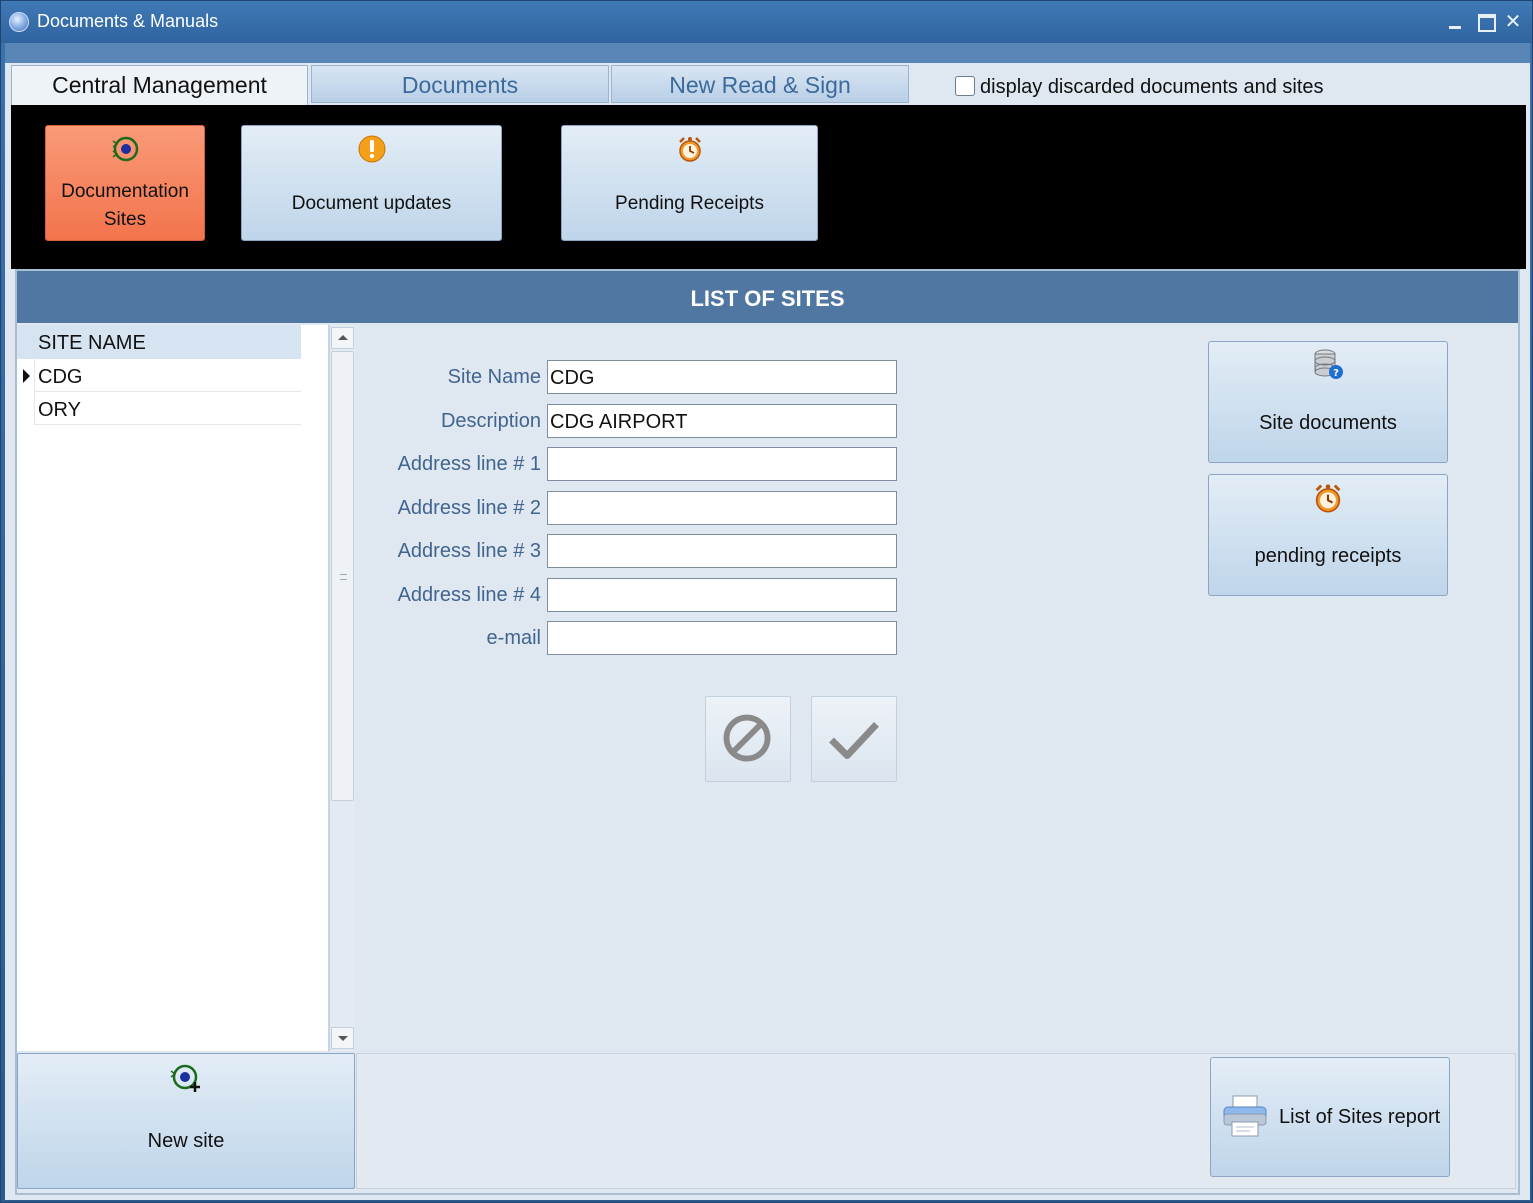  I want to click on maximize-button, so click(1485, 21).